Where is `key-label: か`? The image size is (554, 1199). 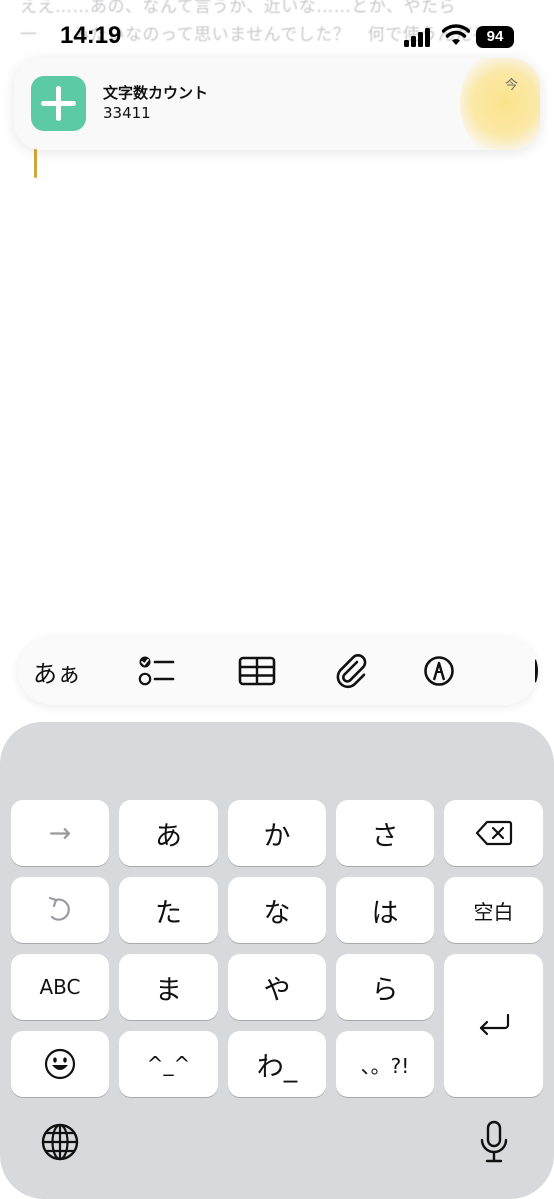
key-label: か is located at coordinates (277, 836).